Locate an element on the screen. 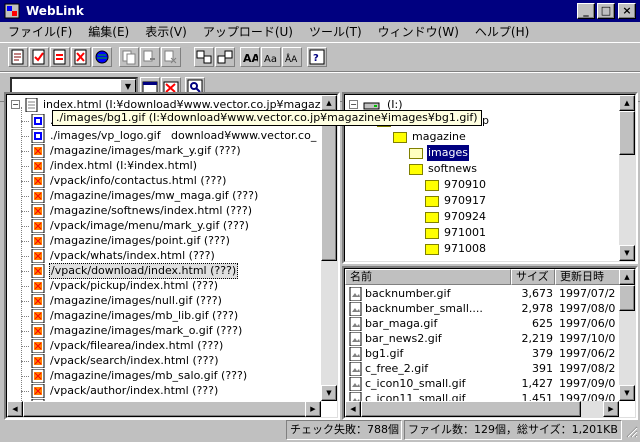  check-button is located at coordinates (39, 57).